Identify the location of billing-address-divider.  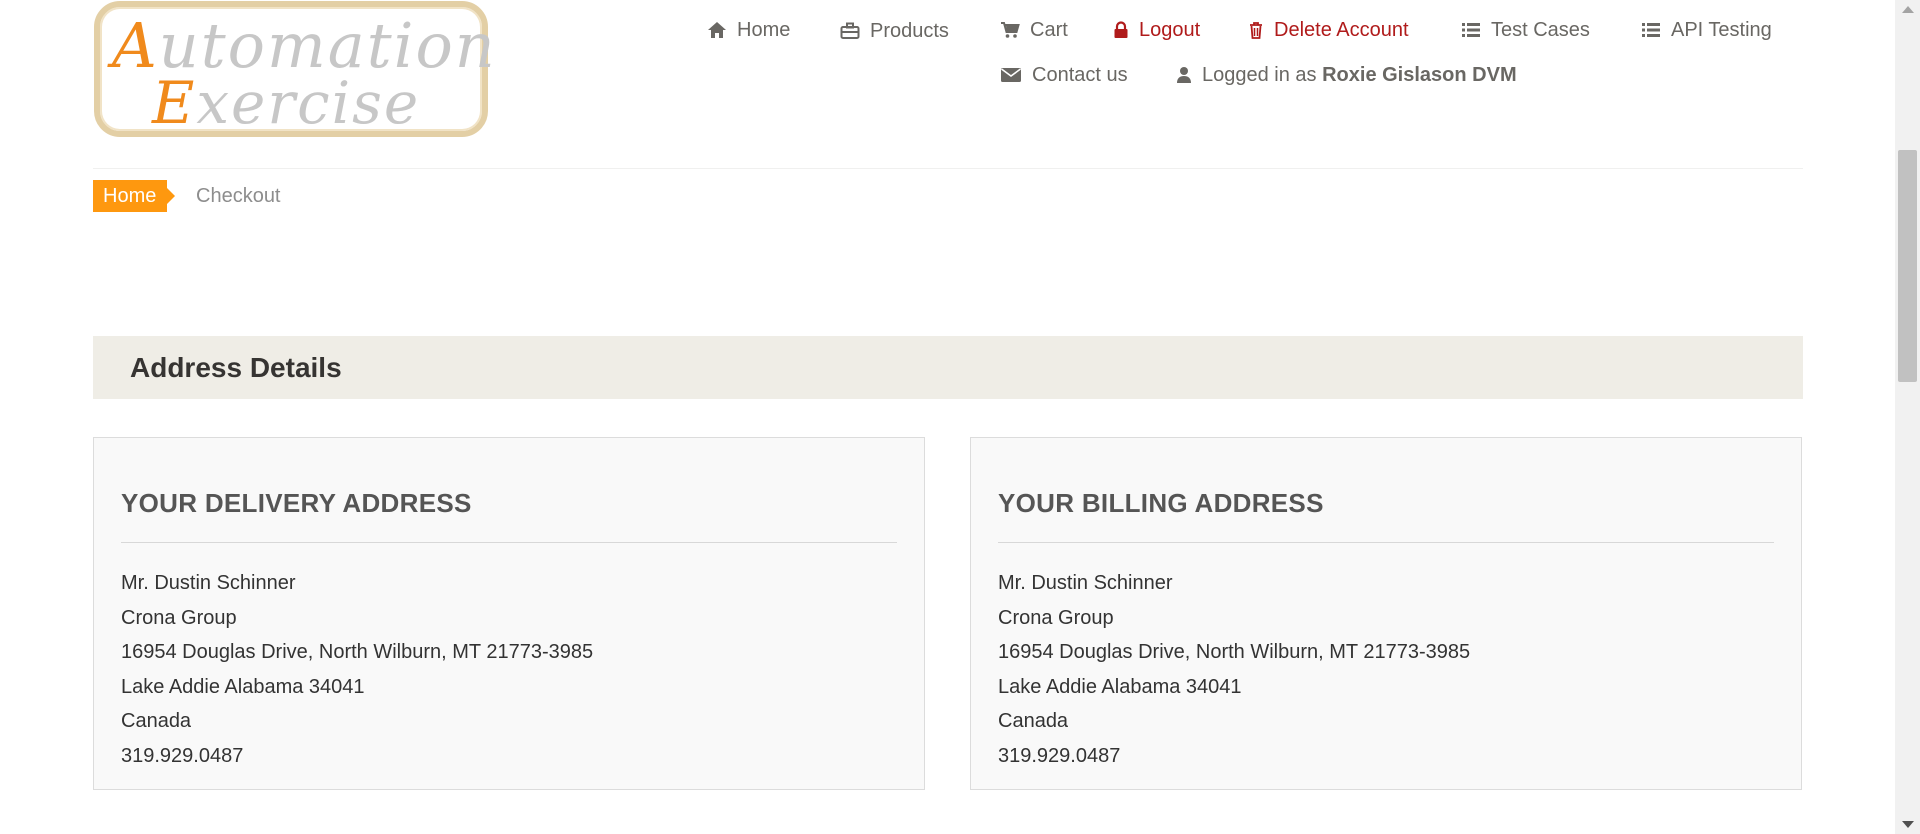
(1386, 542).